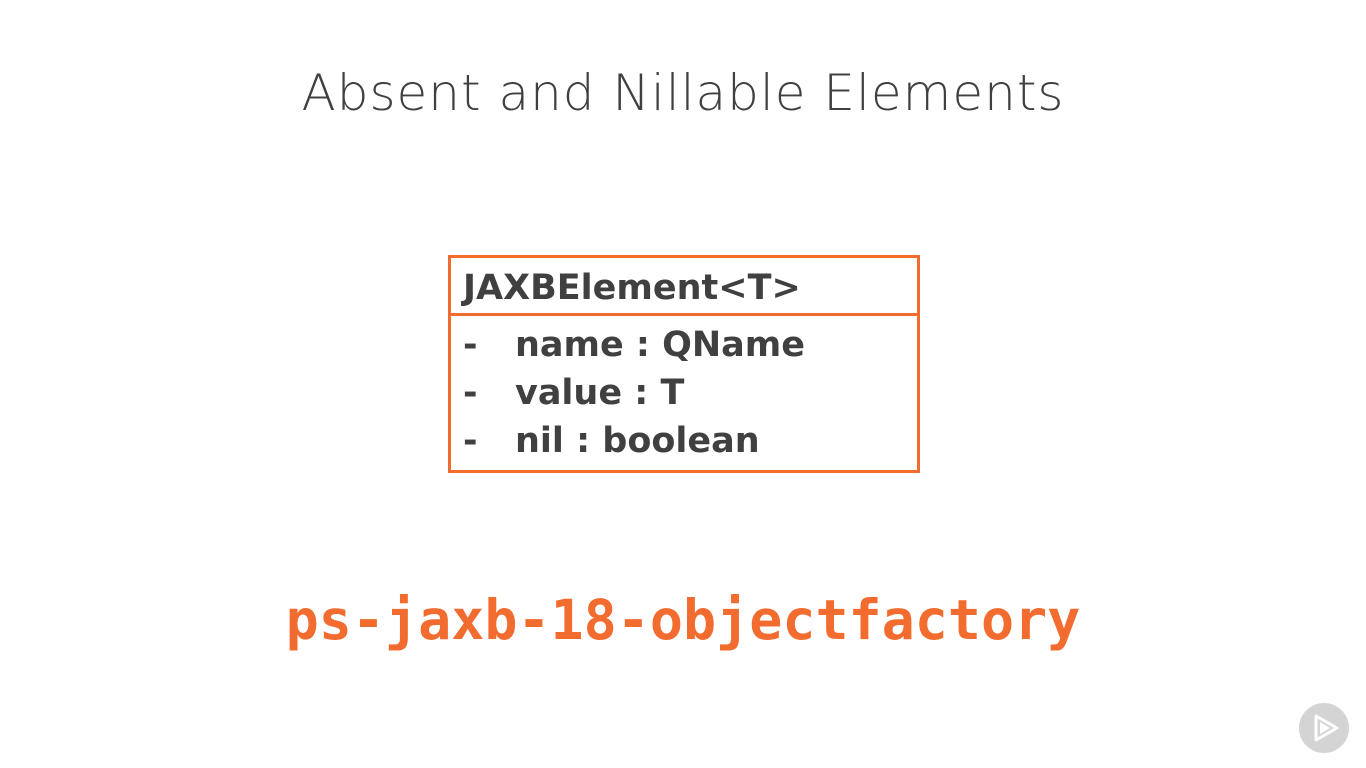 This screenshot has width=1366, height=768. Describe the element at coordinates (660, 345) in the screenshot. I see `attribute-text: name : QName` at that location.